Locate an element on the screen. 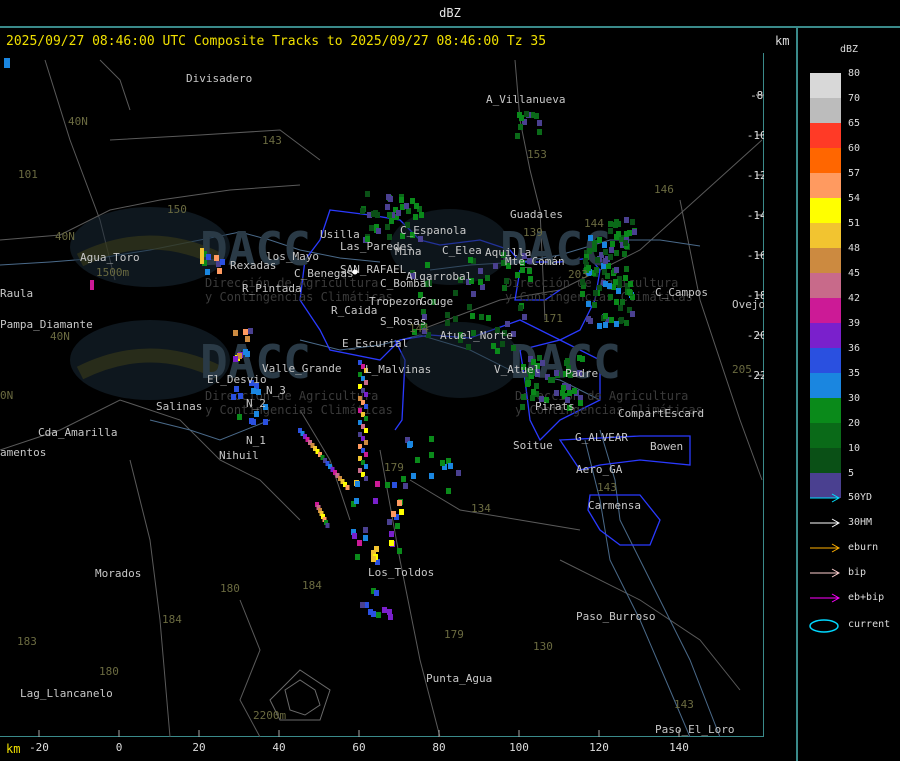 This screenshot has height=761, width=900. legend-label: 57 is located at coordinates (854, 173).